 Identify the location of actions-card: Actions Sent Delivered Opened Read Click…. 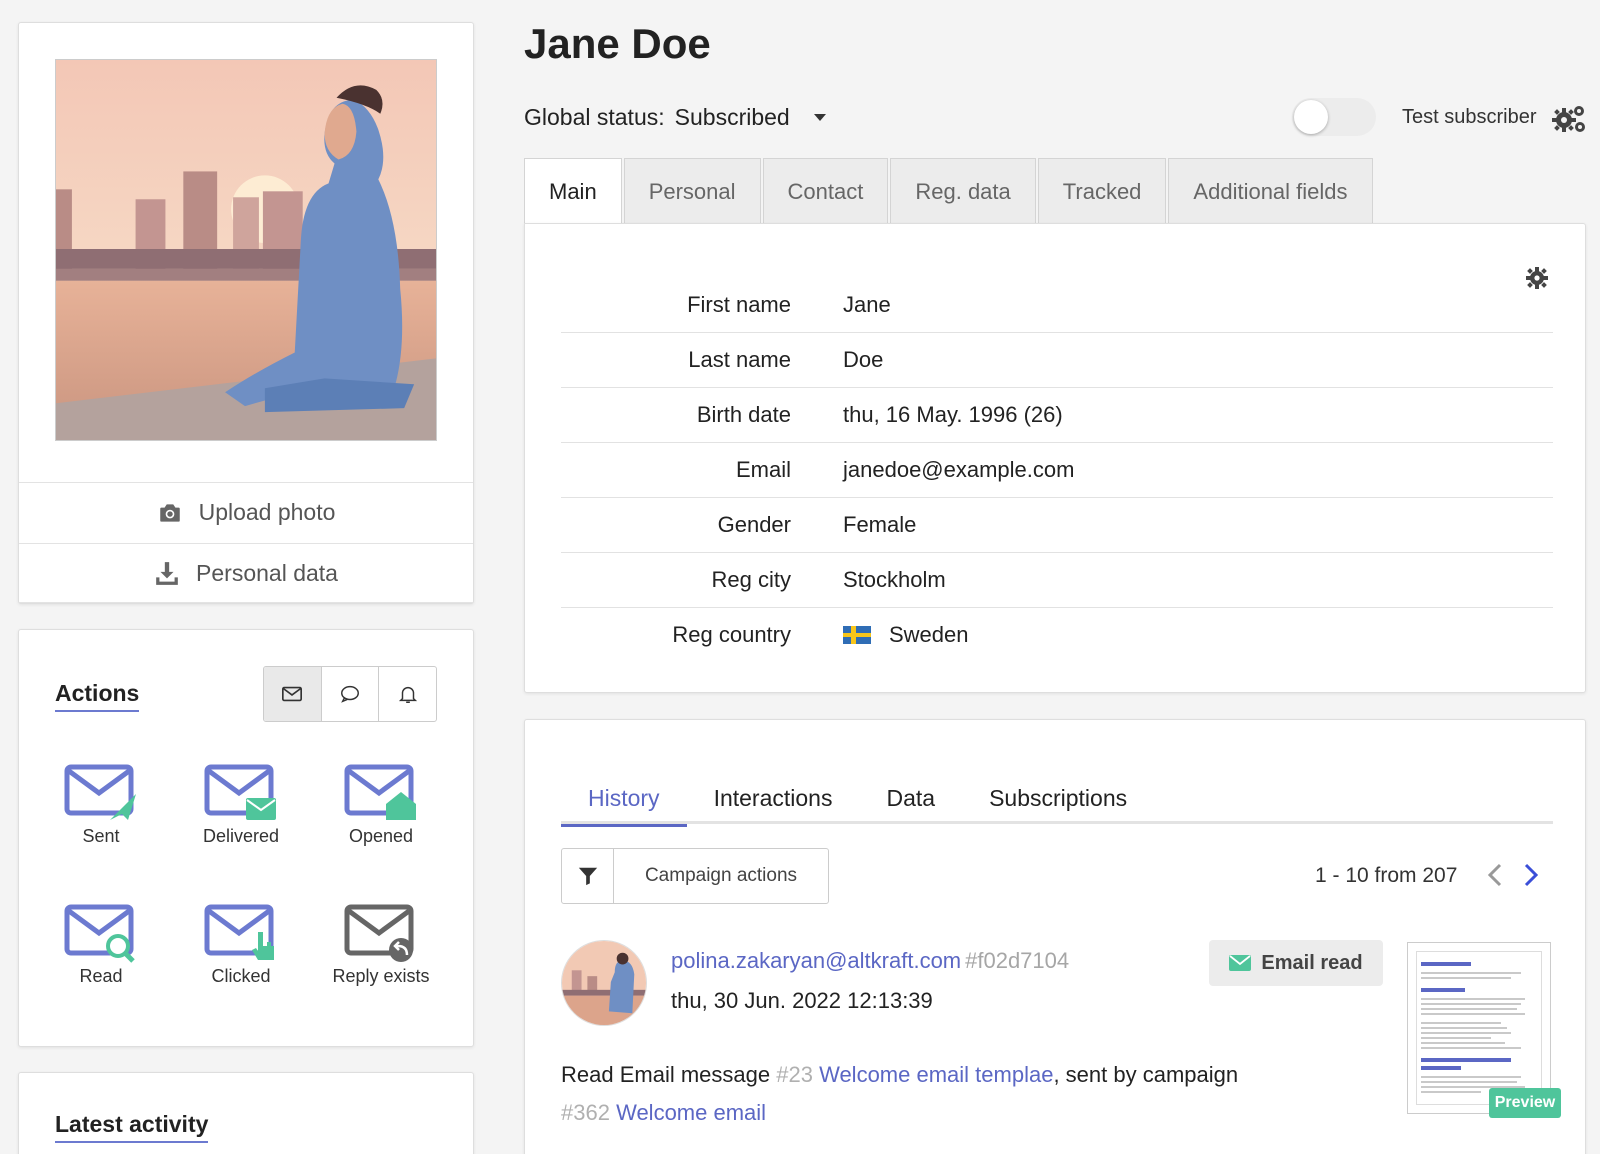
(246, 838).